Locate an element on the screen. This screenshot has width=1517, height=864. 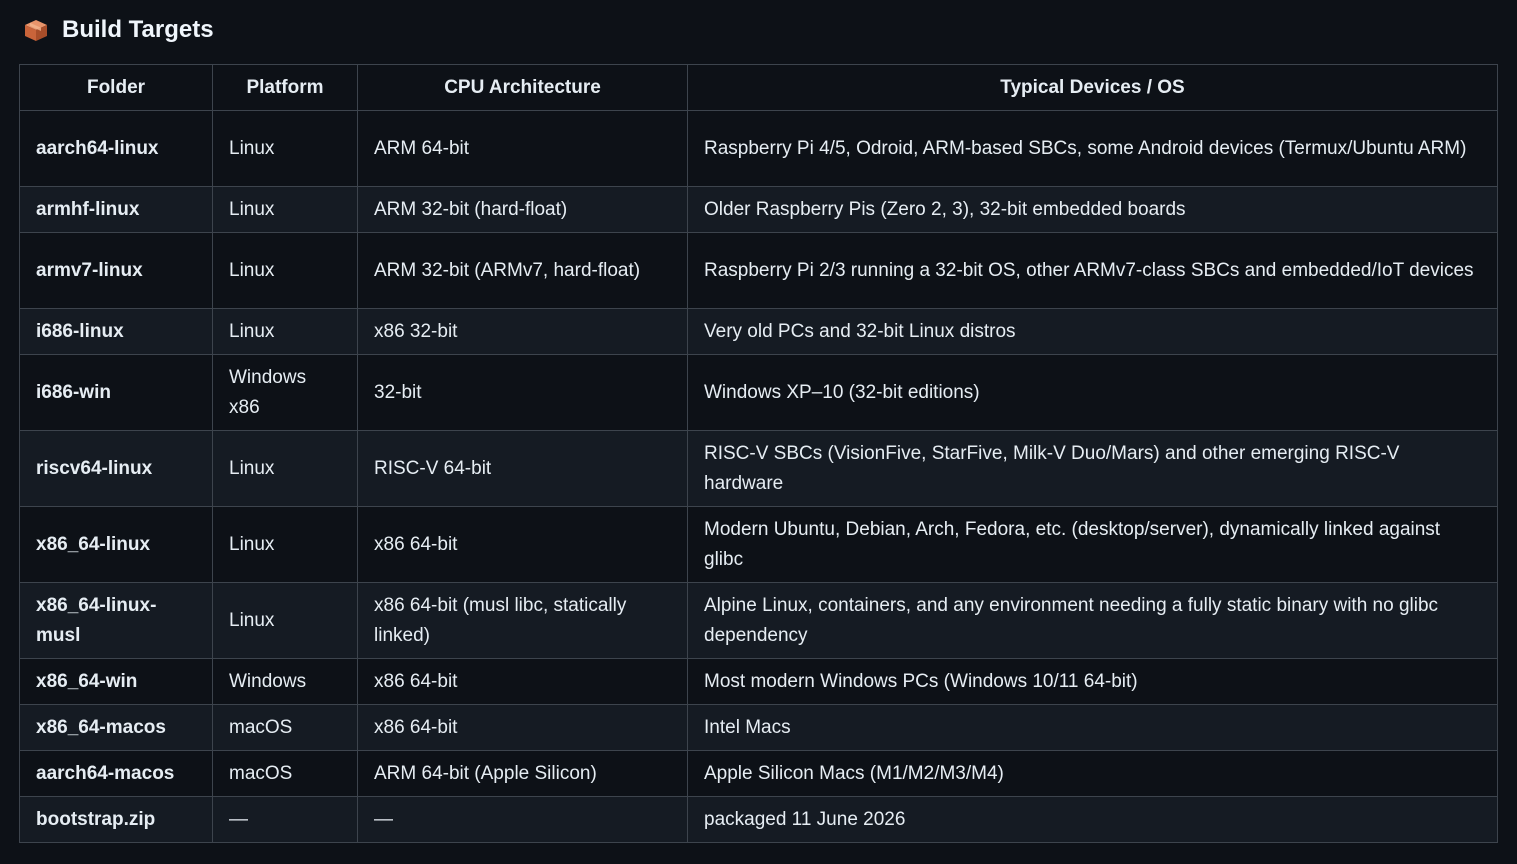
column-header-cpu-architecture: CPU Architecture is located at coordinates (522, 87).